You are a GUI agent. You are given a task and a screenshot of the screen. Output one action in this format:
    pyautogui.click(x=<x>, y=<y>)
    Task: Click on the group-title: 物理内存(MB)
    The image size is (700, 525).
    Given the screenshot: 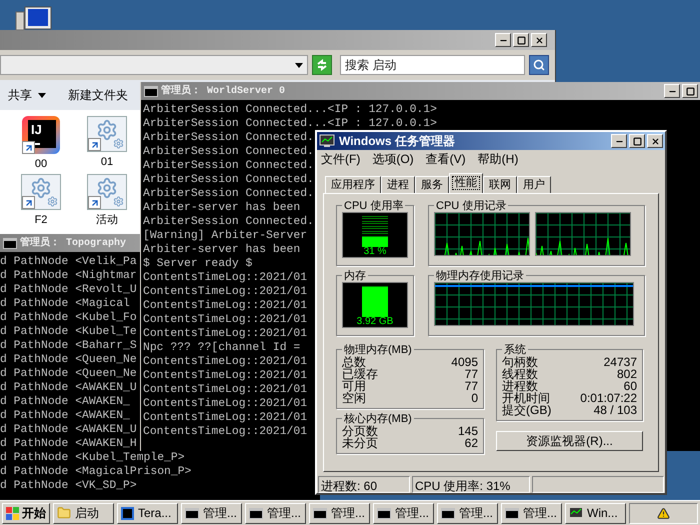 What is the action you would take?
    pyautogui.click(x=378, y=350)
    